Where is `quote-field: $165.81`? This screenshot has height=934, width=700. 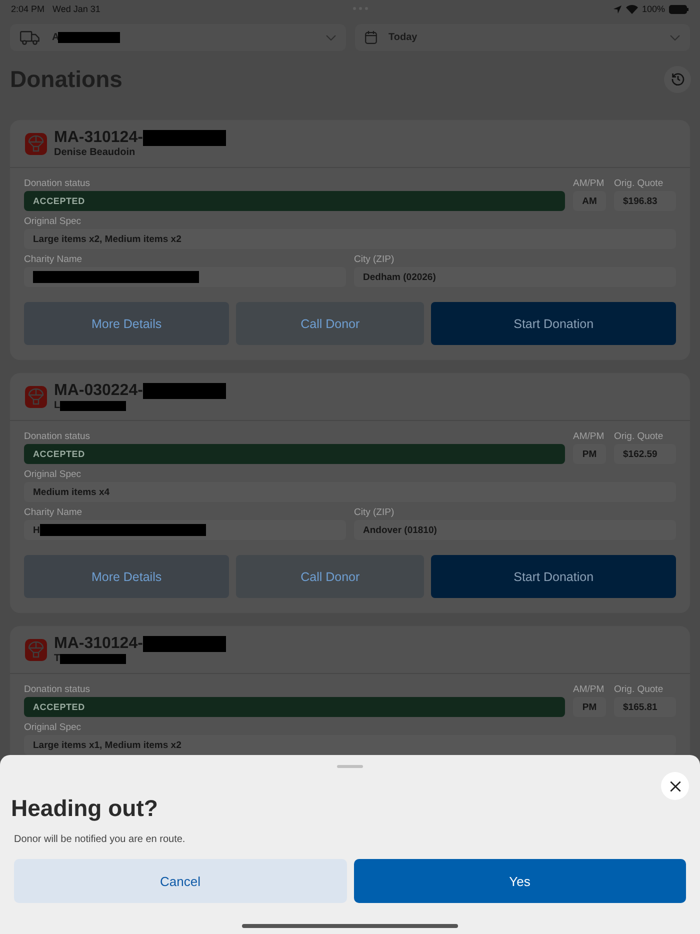 quote-field: $165.81 is located at coordinates (645, 707).